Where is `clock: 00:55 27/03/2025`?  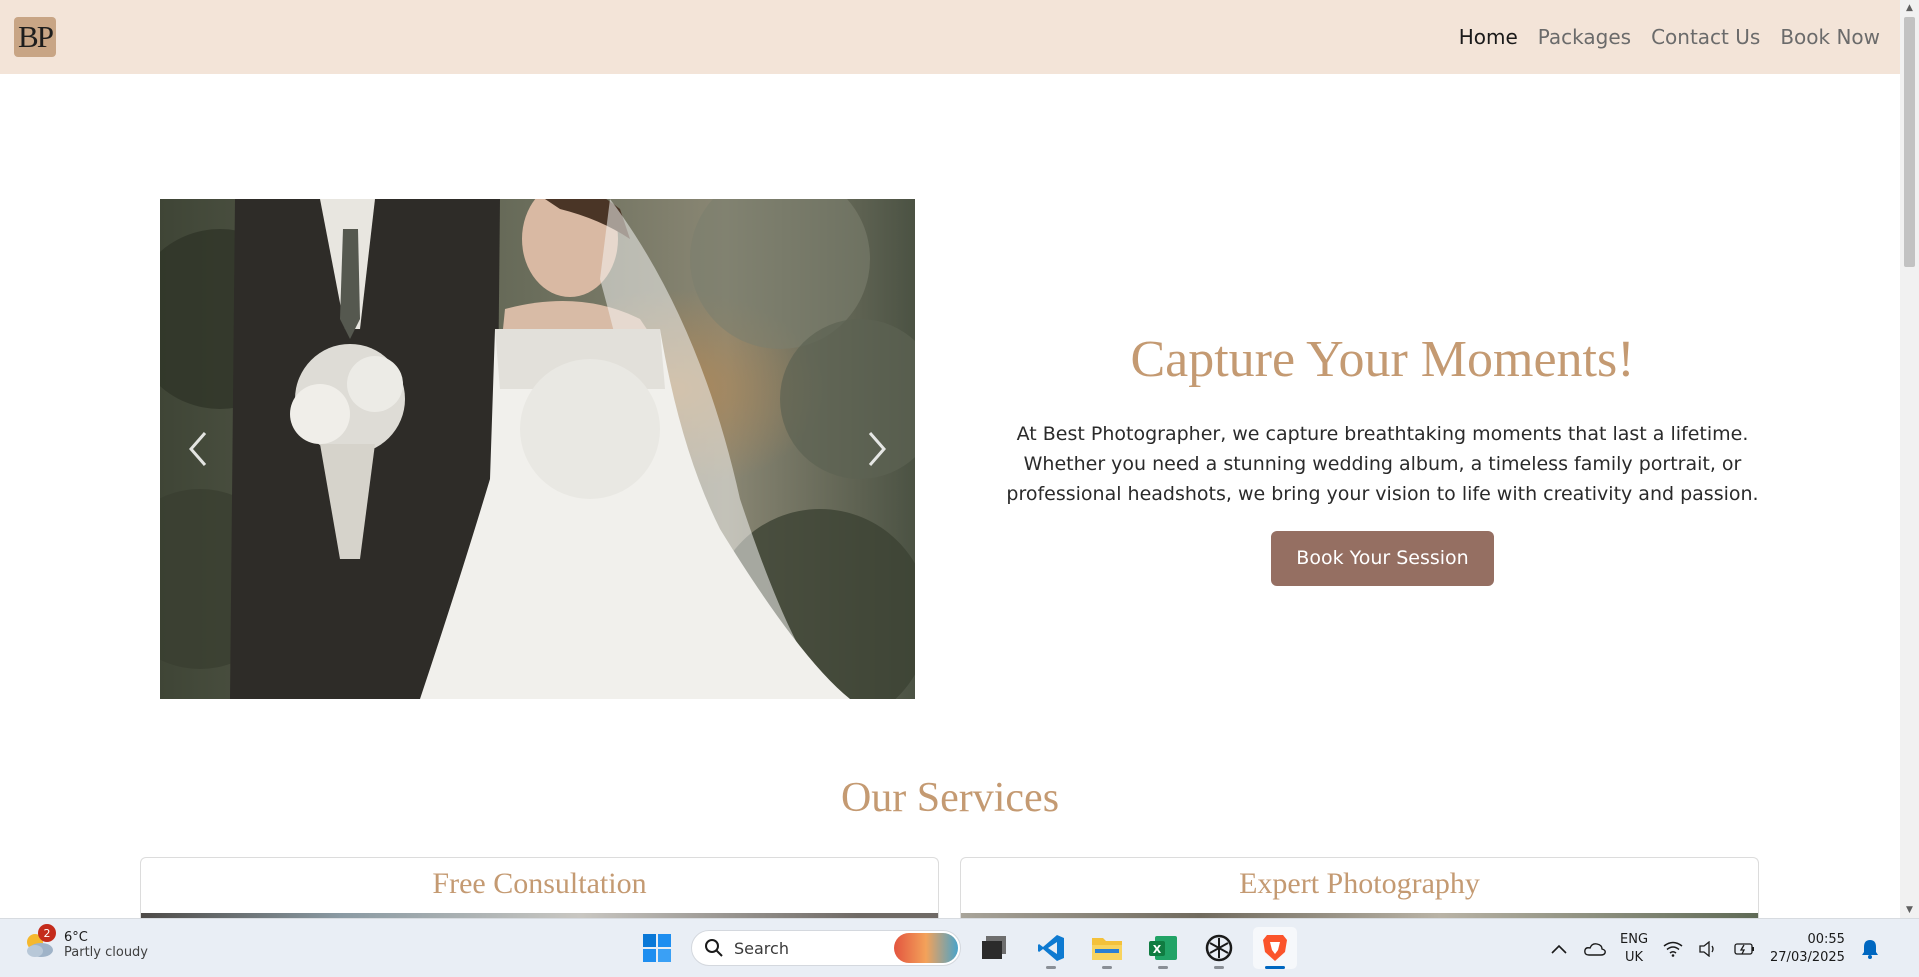 clock: 00:55 27/03/2025 is located at coordinates (1807, 949).